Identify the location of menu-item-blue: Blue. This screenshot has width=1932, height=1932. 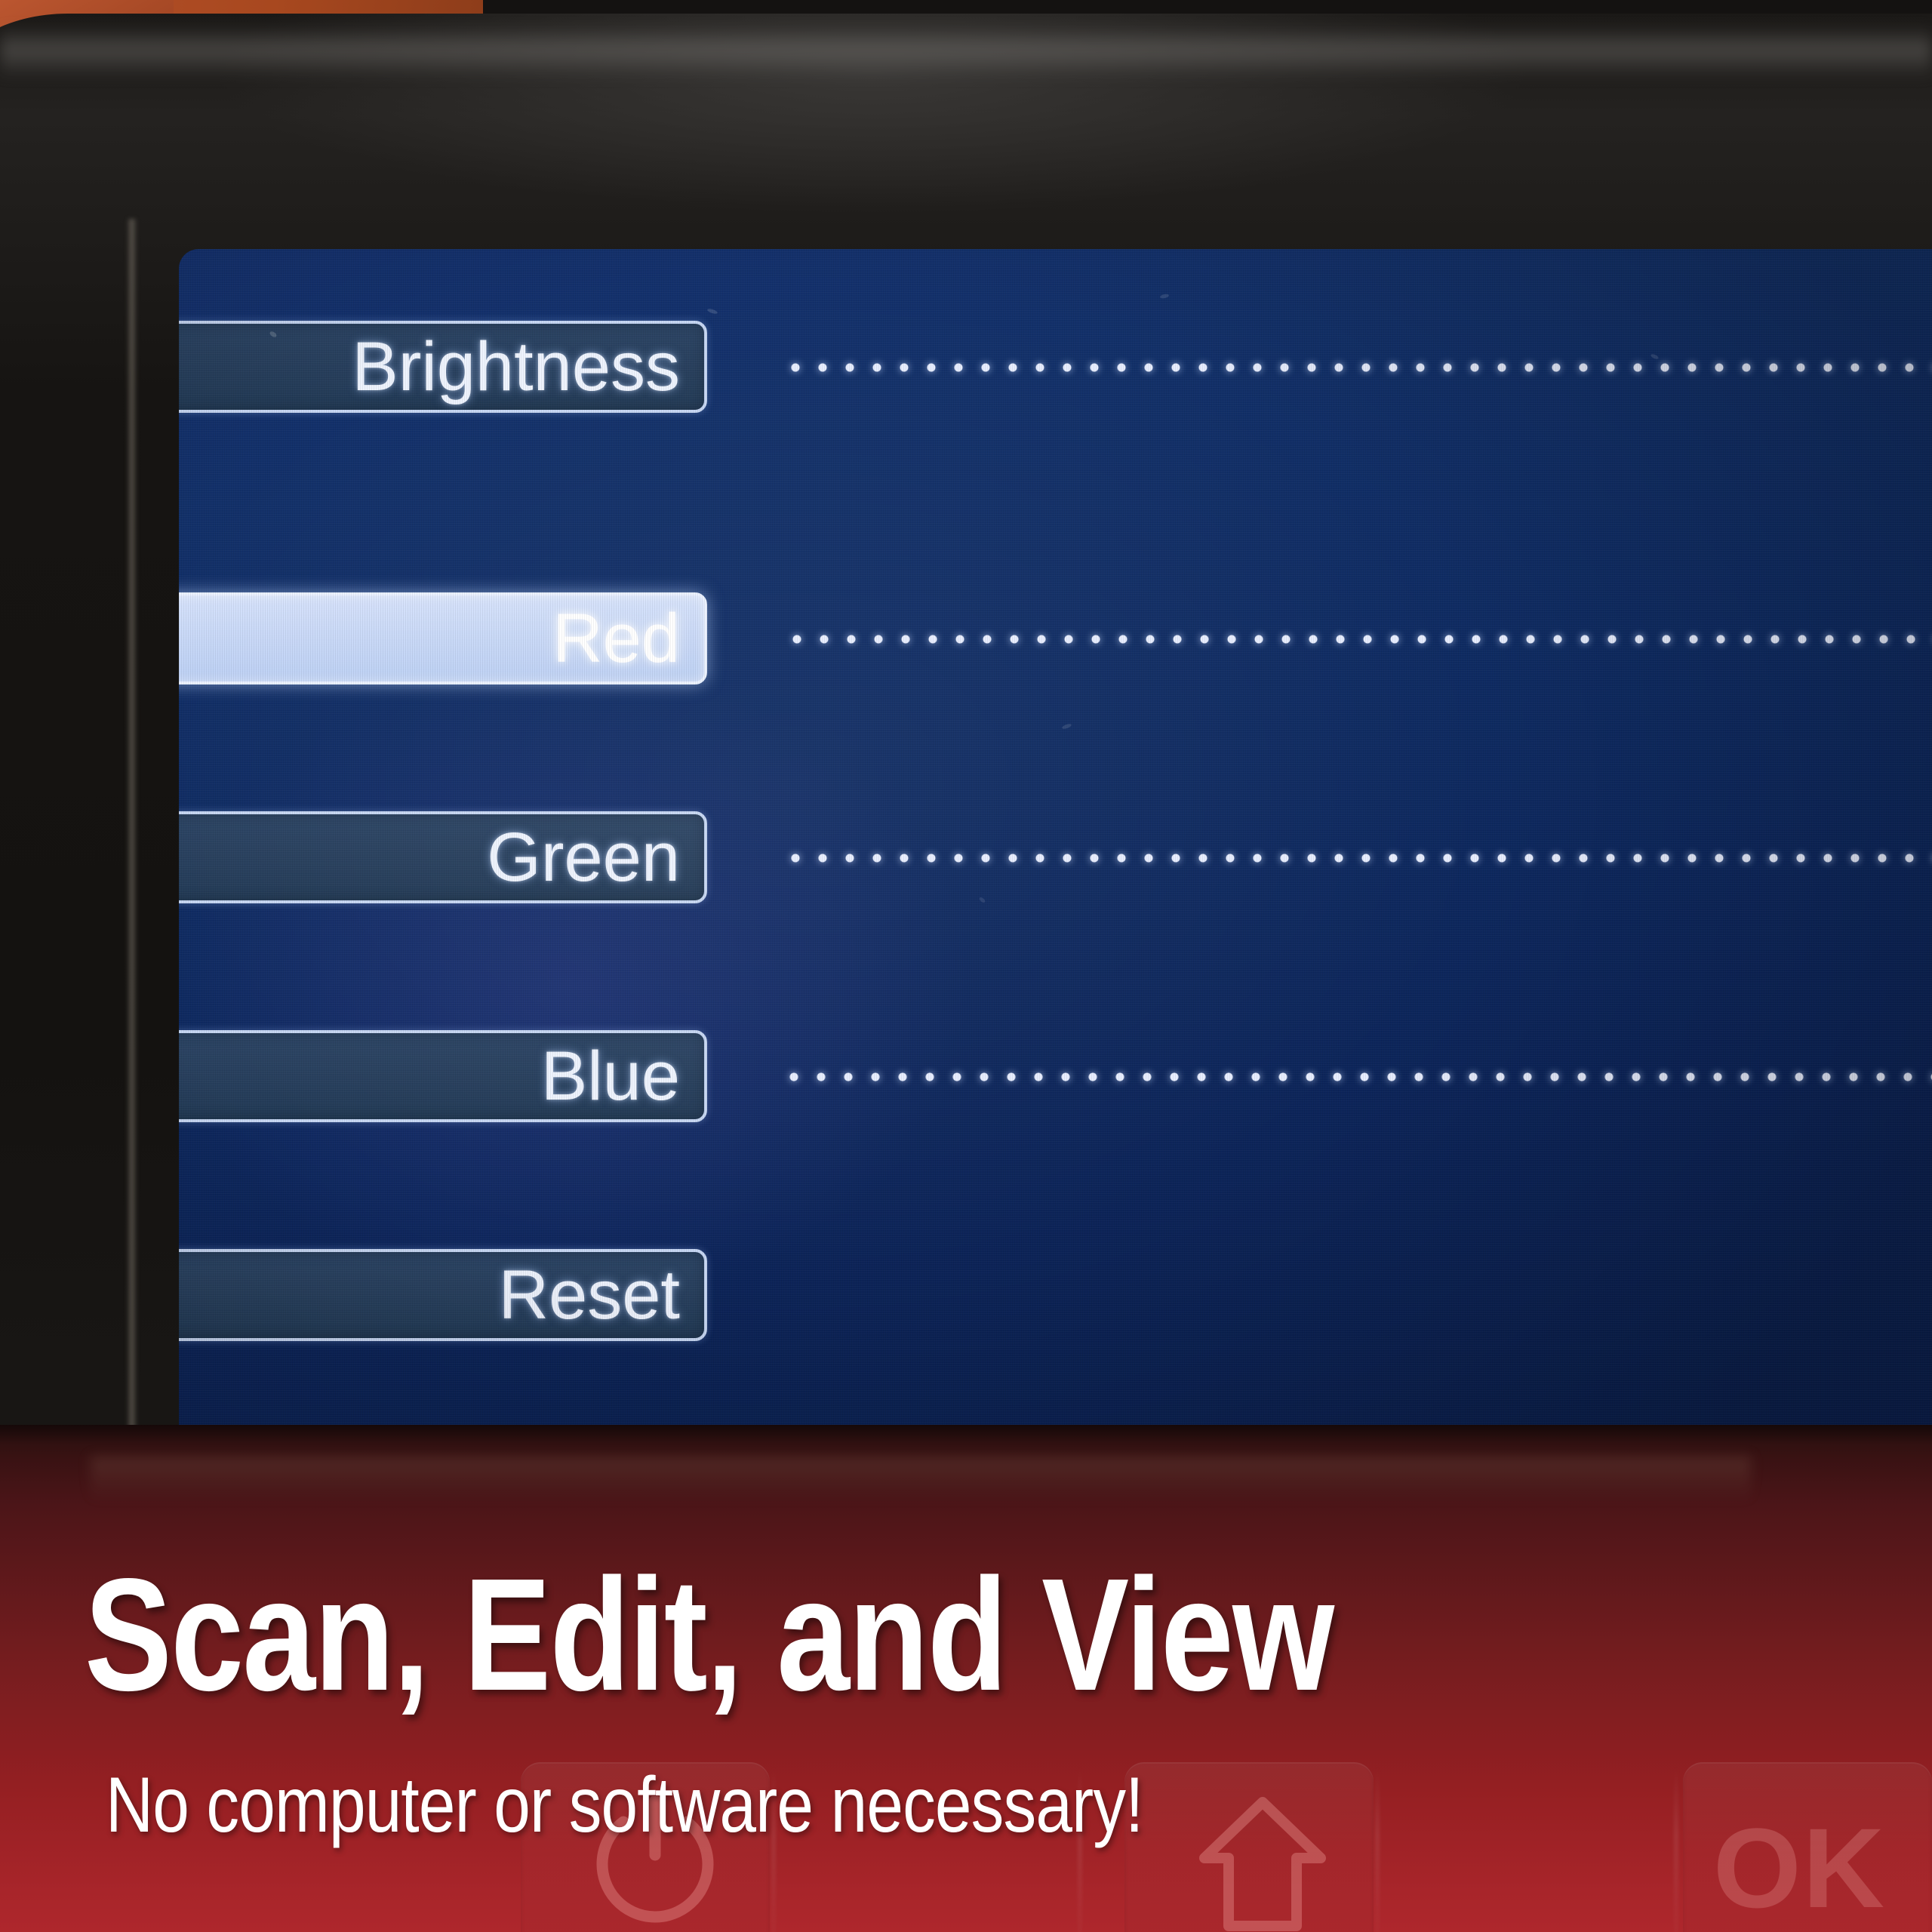
(443, 1076).